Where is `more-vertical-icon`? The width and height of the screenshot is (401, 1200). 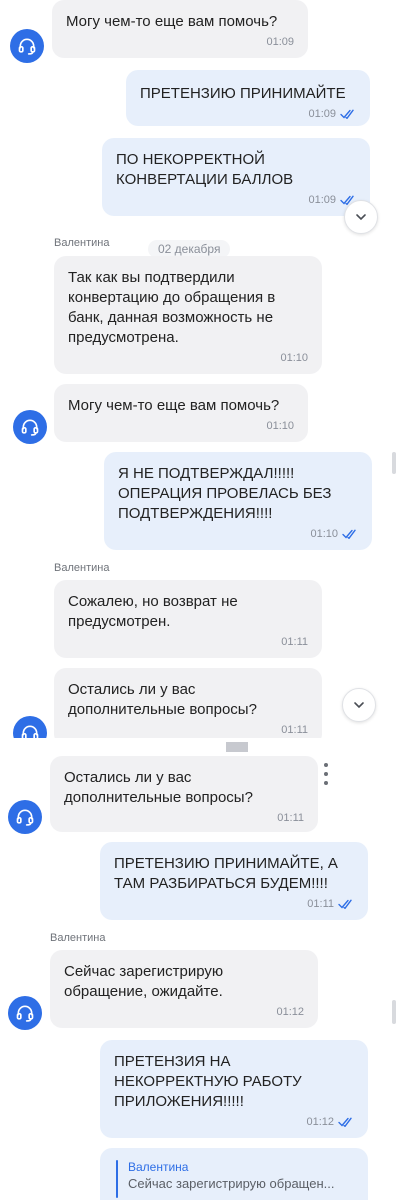 more-vertical-icon is located at coordinates (326, 774).